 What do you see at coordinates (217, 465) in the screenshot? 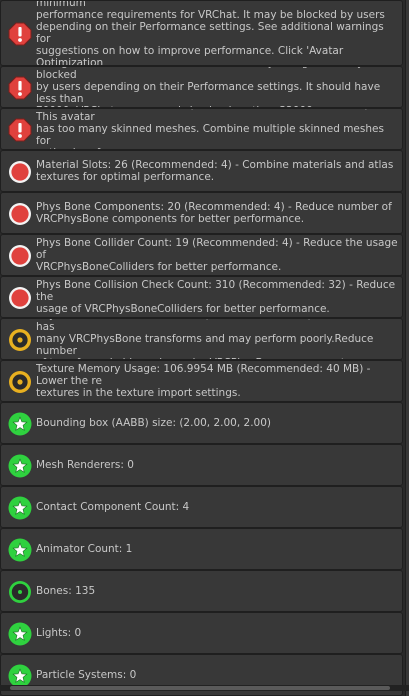
I see `message-text: Mesh Renderers: 0` at bounding box center [217, 465].